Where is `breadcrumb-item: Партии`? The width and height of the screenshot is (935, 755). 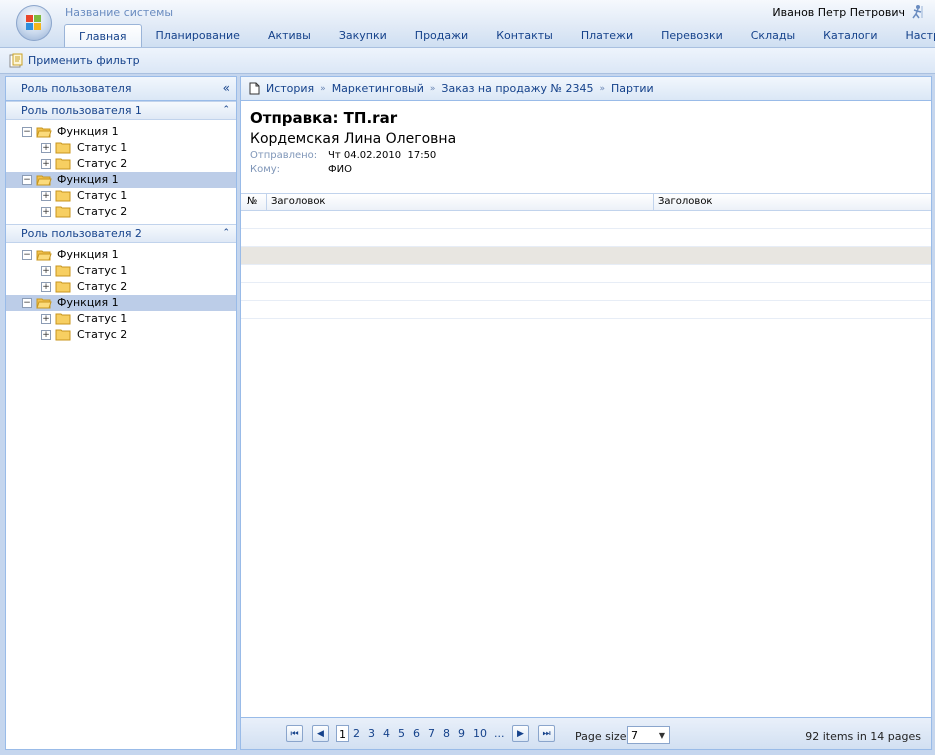
breadcrumb-item: Партии is located at coordinates (632, 88).